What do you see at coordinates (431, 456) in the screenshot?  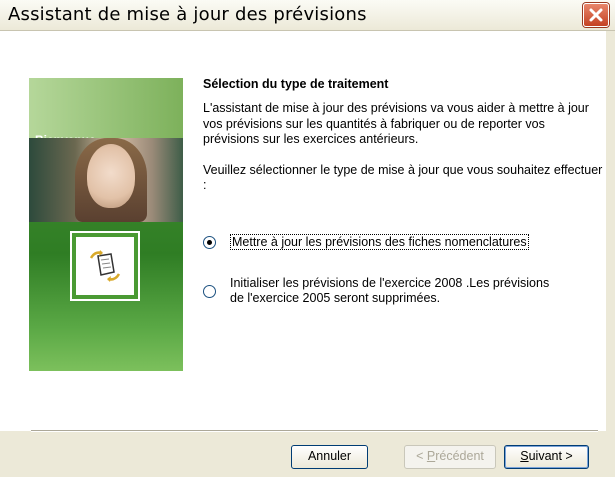 I see `previous-accel: P` at bounding box center [431, 456].